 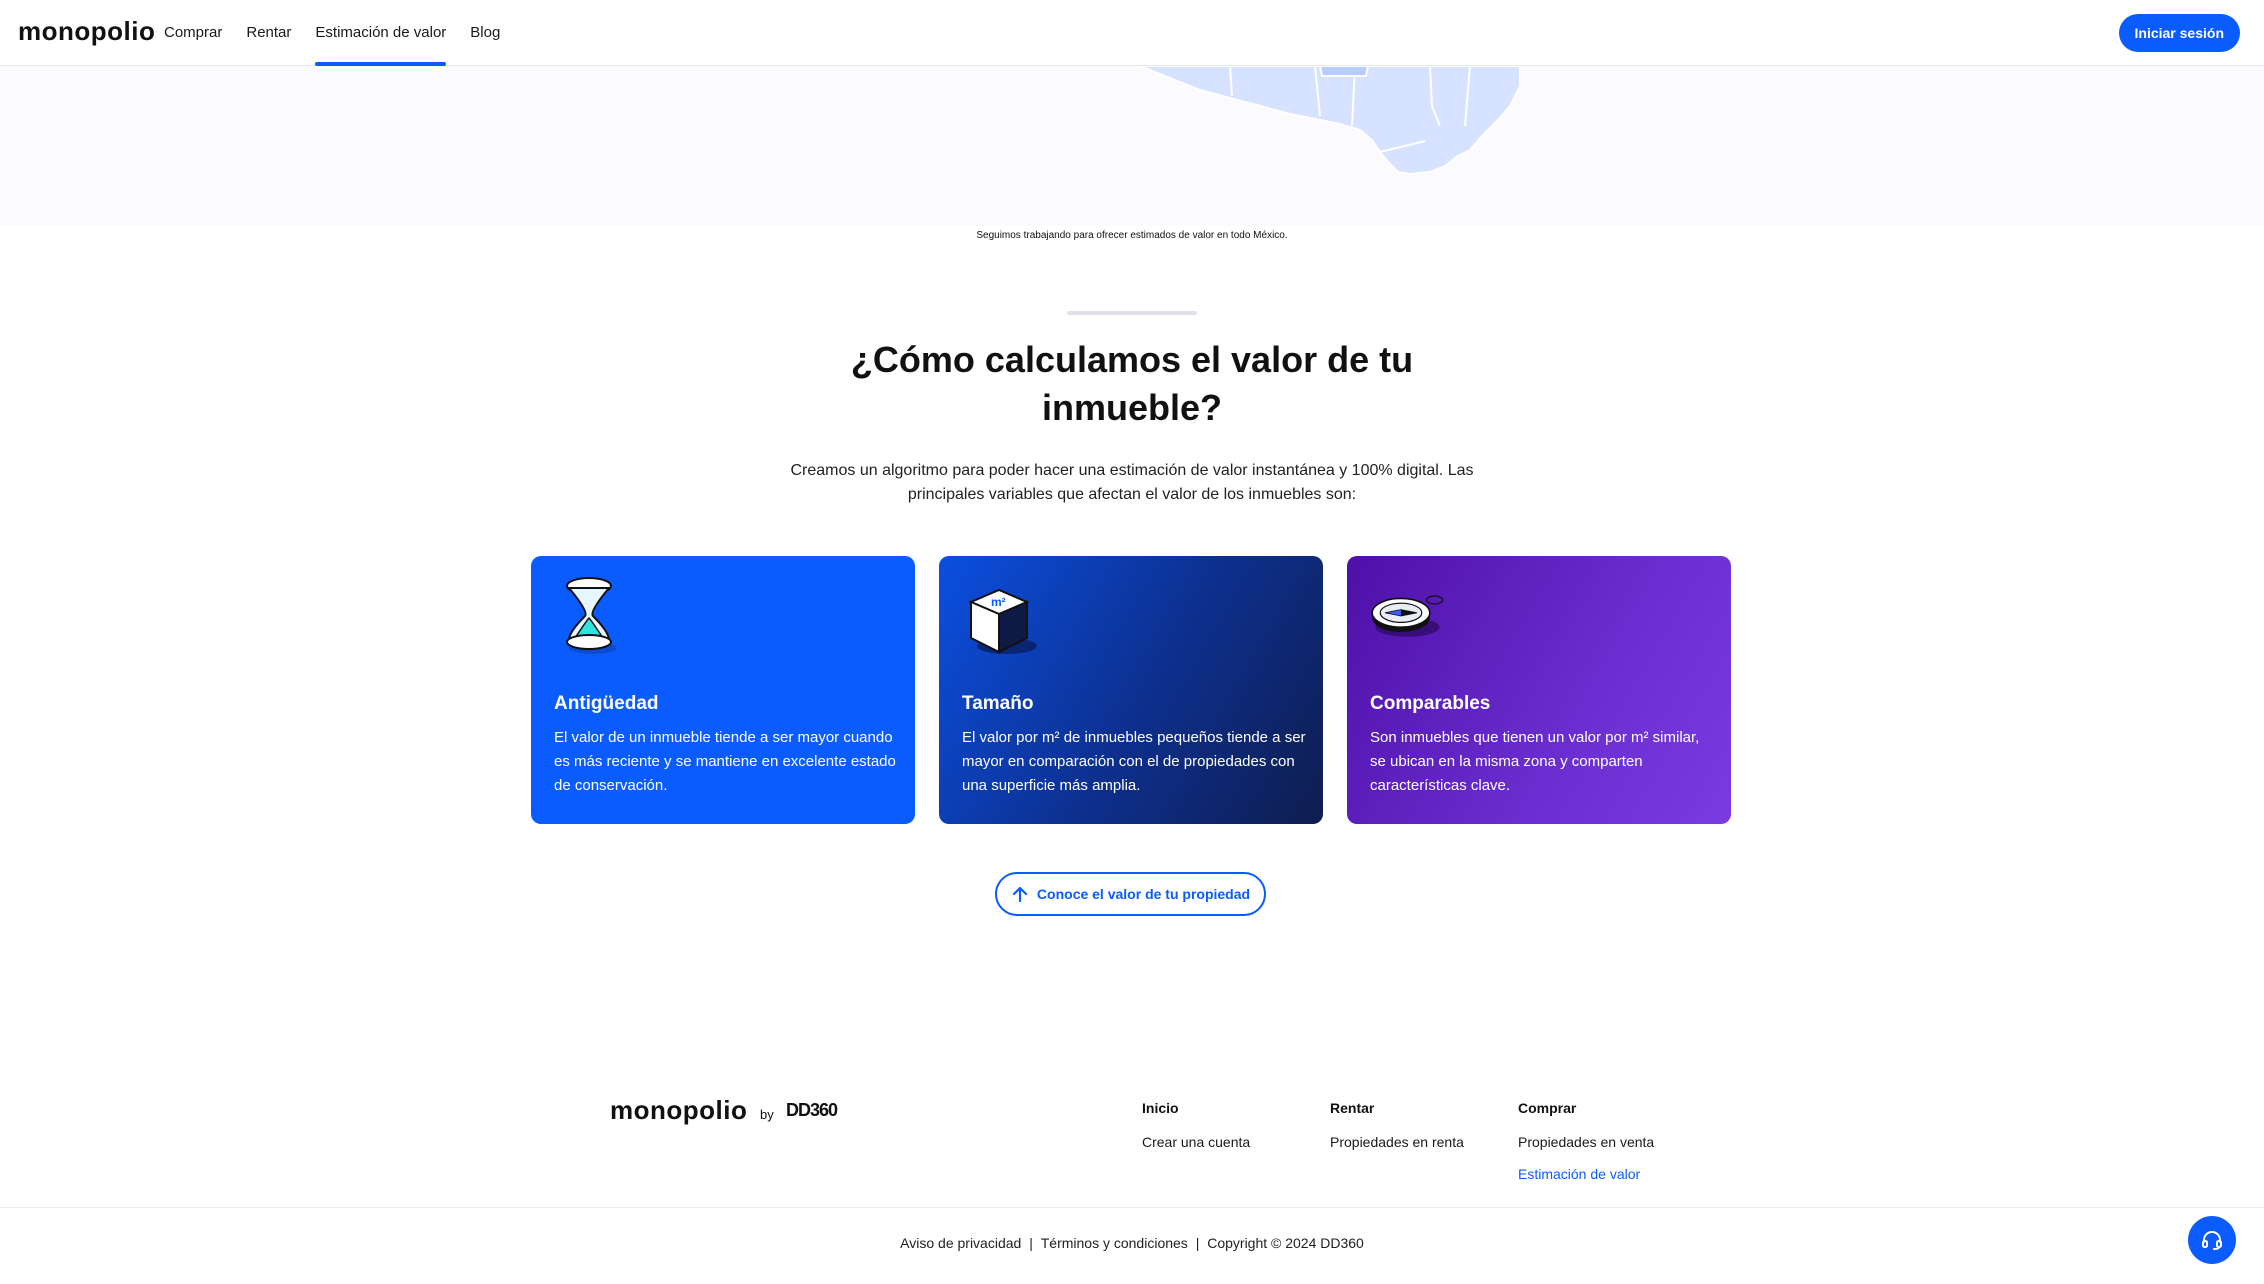 I want to click on nav-blog: Blog, so click(x=485, y=33).